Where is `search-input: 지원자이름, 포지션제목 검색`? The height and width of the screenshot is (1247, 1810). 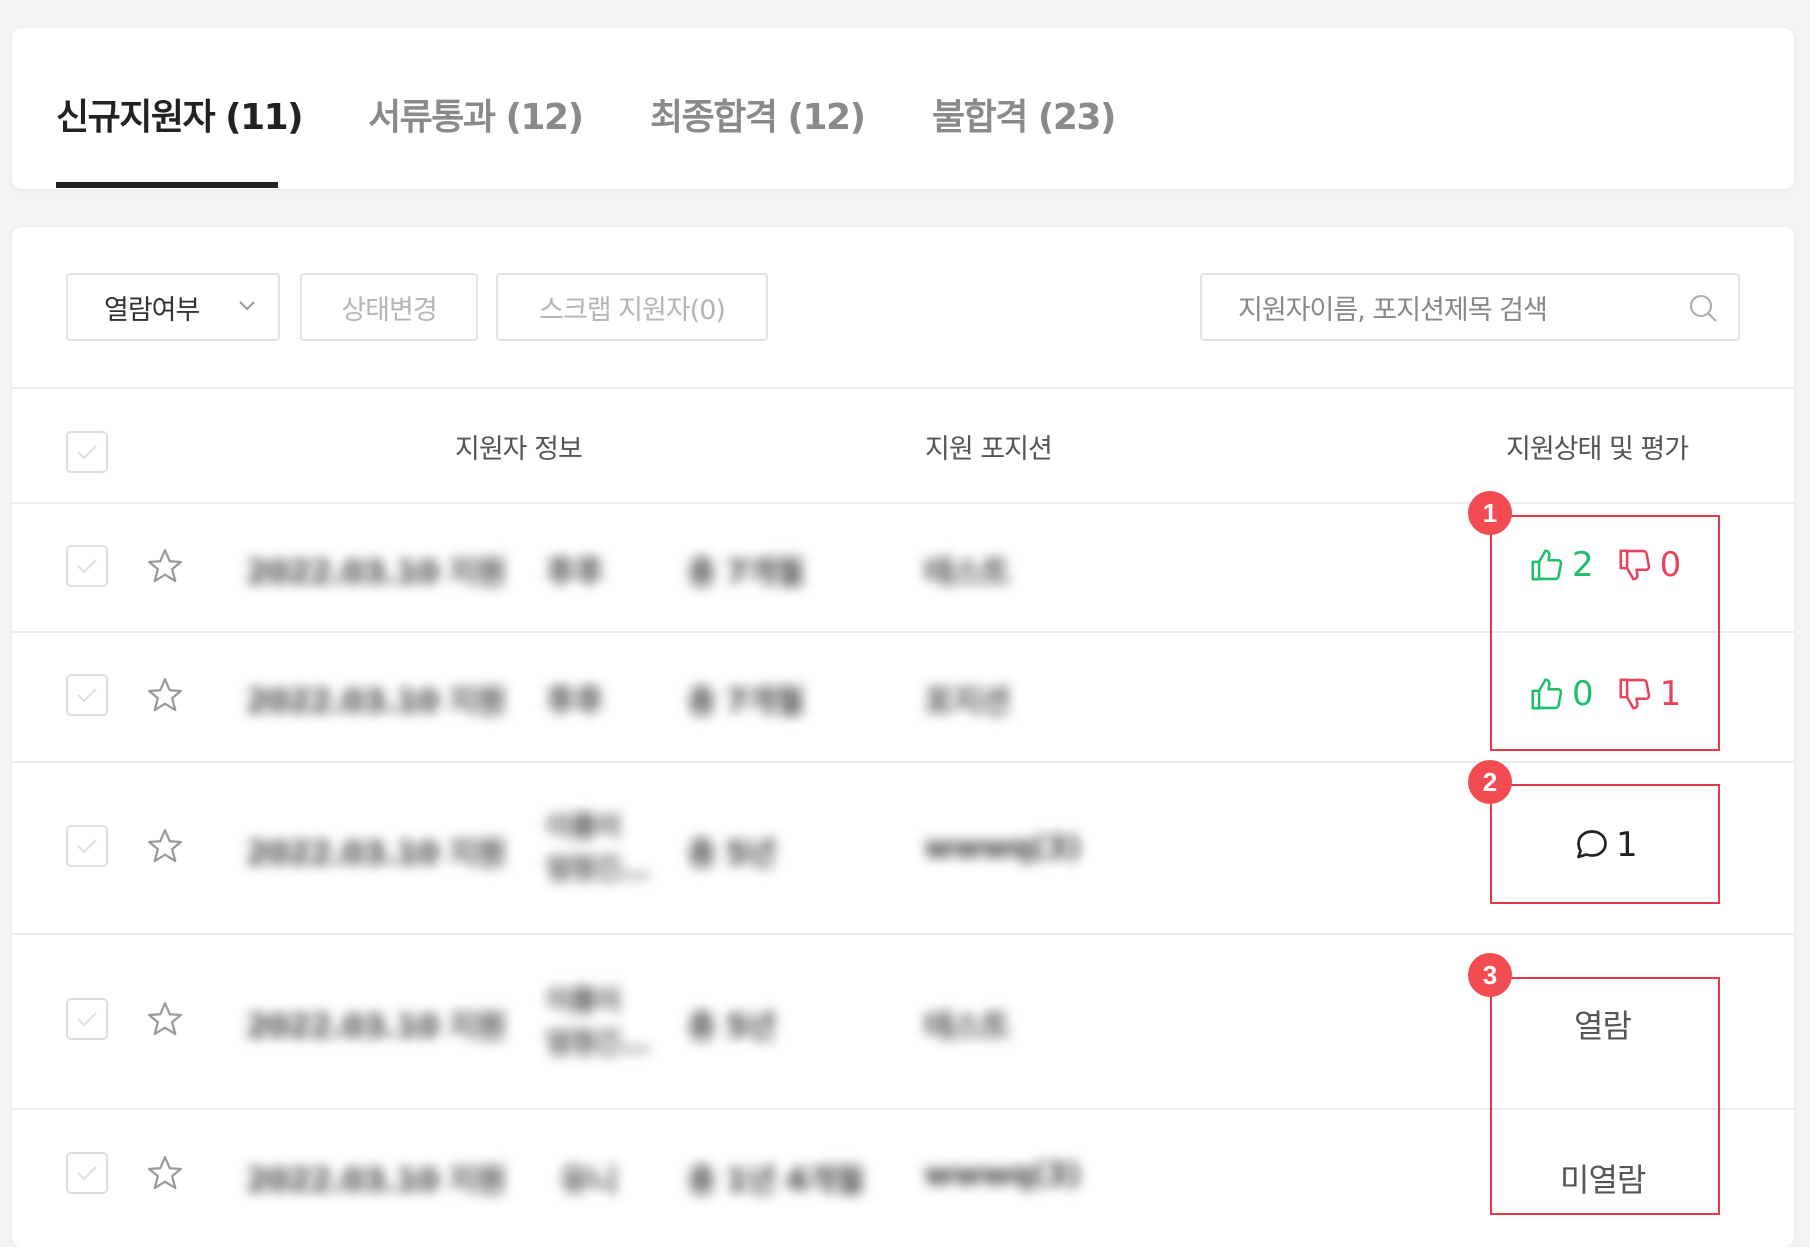
search-input: 지원자이름, 포지션제목 검색 is located at coordinates (1470, 307).